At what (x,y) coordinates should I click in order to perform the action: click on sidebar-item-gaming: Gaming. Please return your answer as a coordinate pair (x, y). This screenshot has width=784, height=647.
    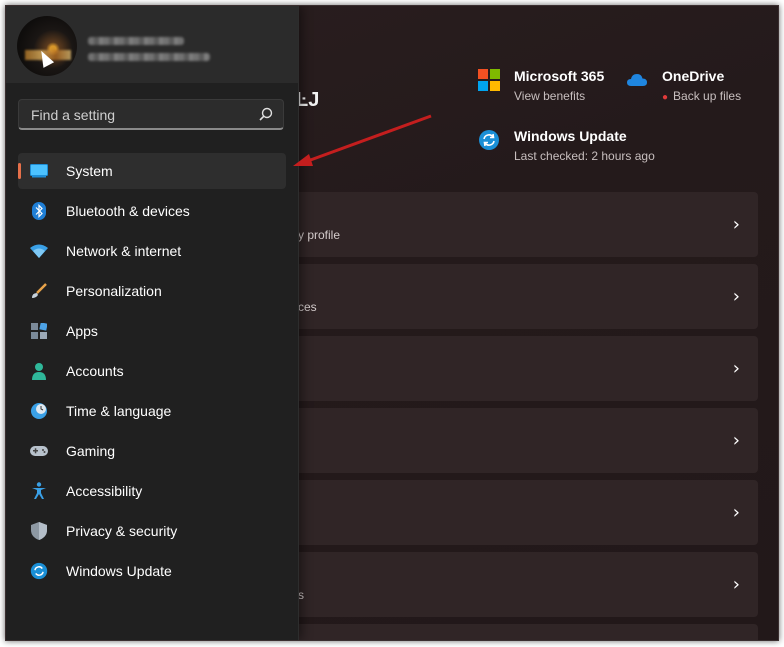
    Looking at the image, I should click on (152, 451).